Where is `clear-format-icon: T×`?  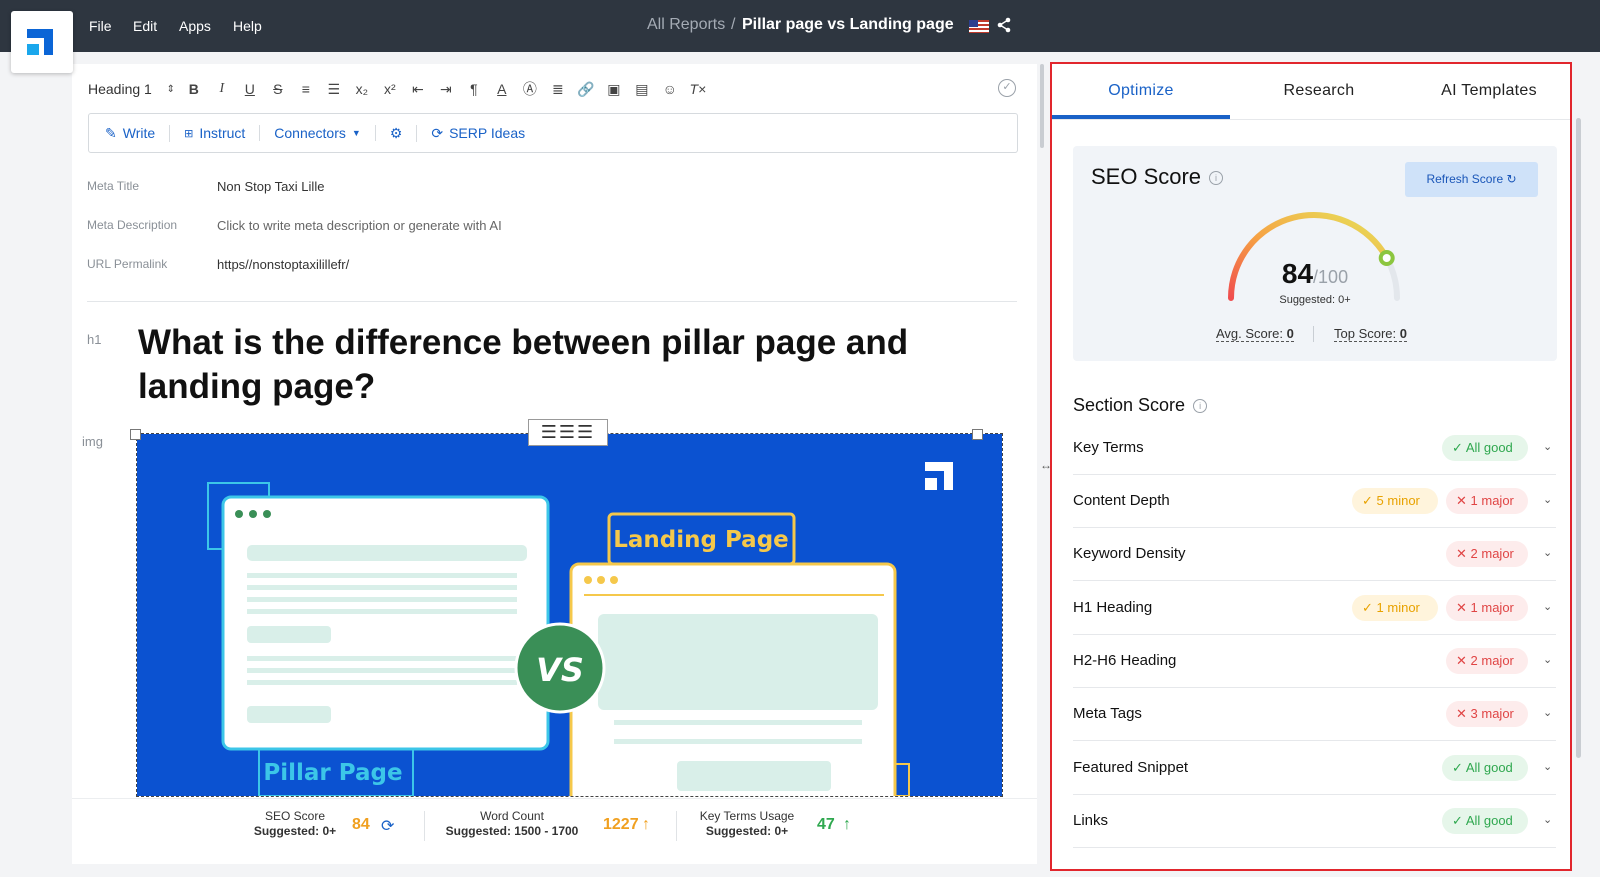 clear-format-icon: T× is located at coordinates (698, 89).